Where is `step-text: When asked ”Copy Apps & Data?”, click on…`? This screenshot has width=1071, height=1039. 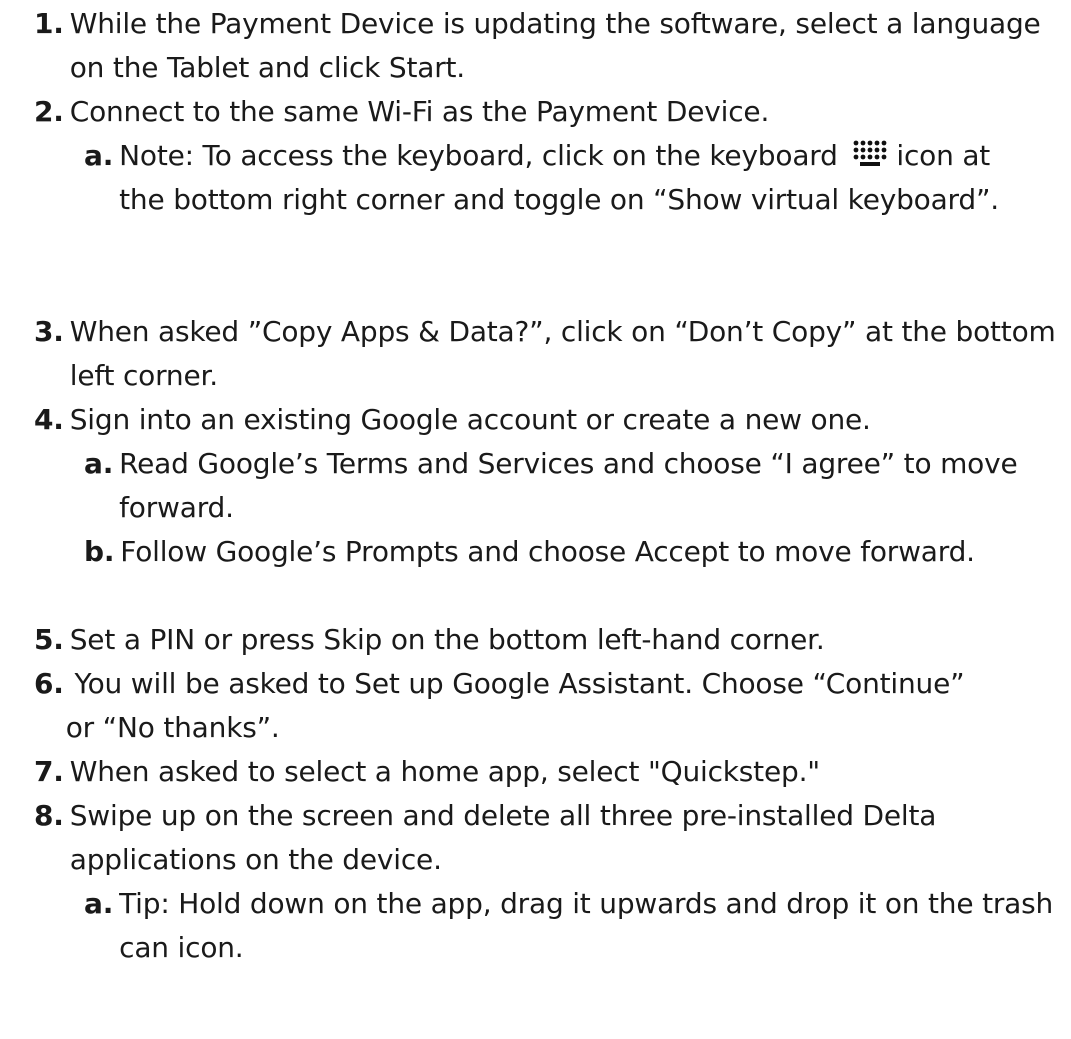 step-text: When asked ”Copy Apps & Data?”, click on… is located at coordinates (562, 353).